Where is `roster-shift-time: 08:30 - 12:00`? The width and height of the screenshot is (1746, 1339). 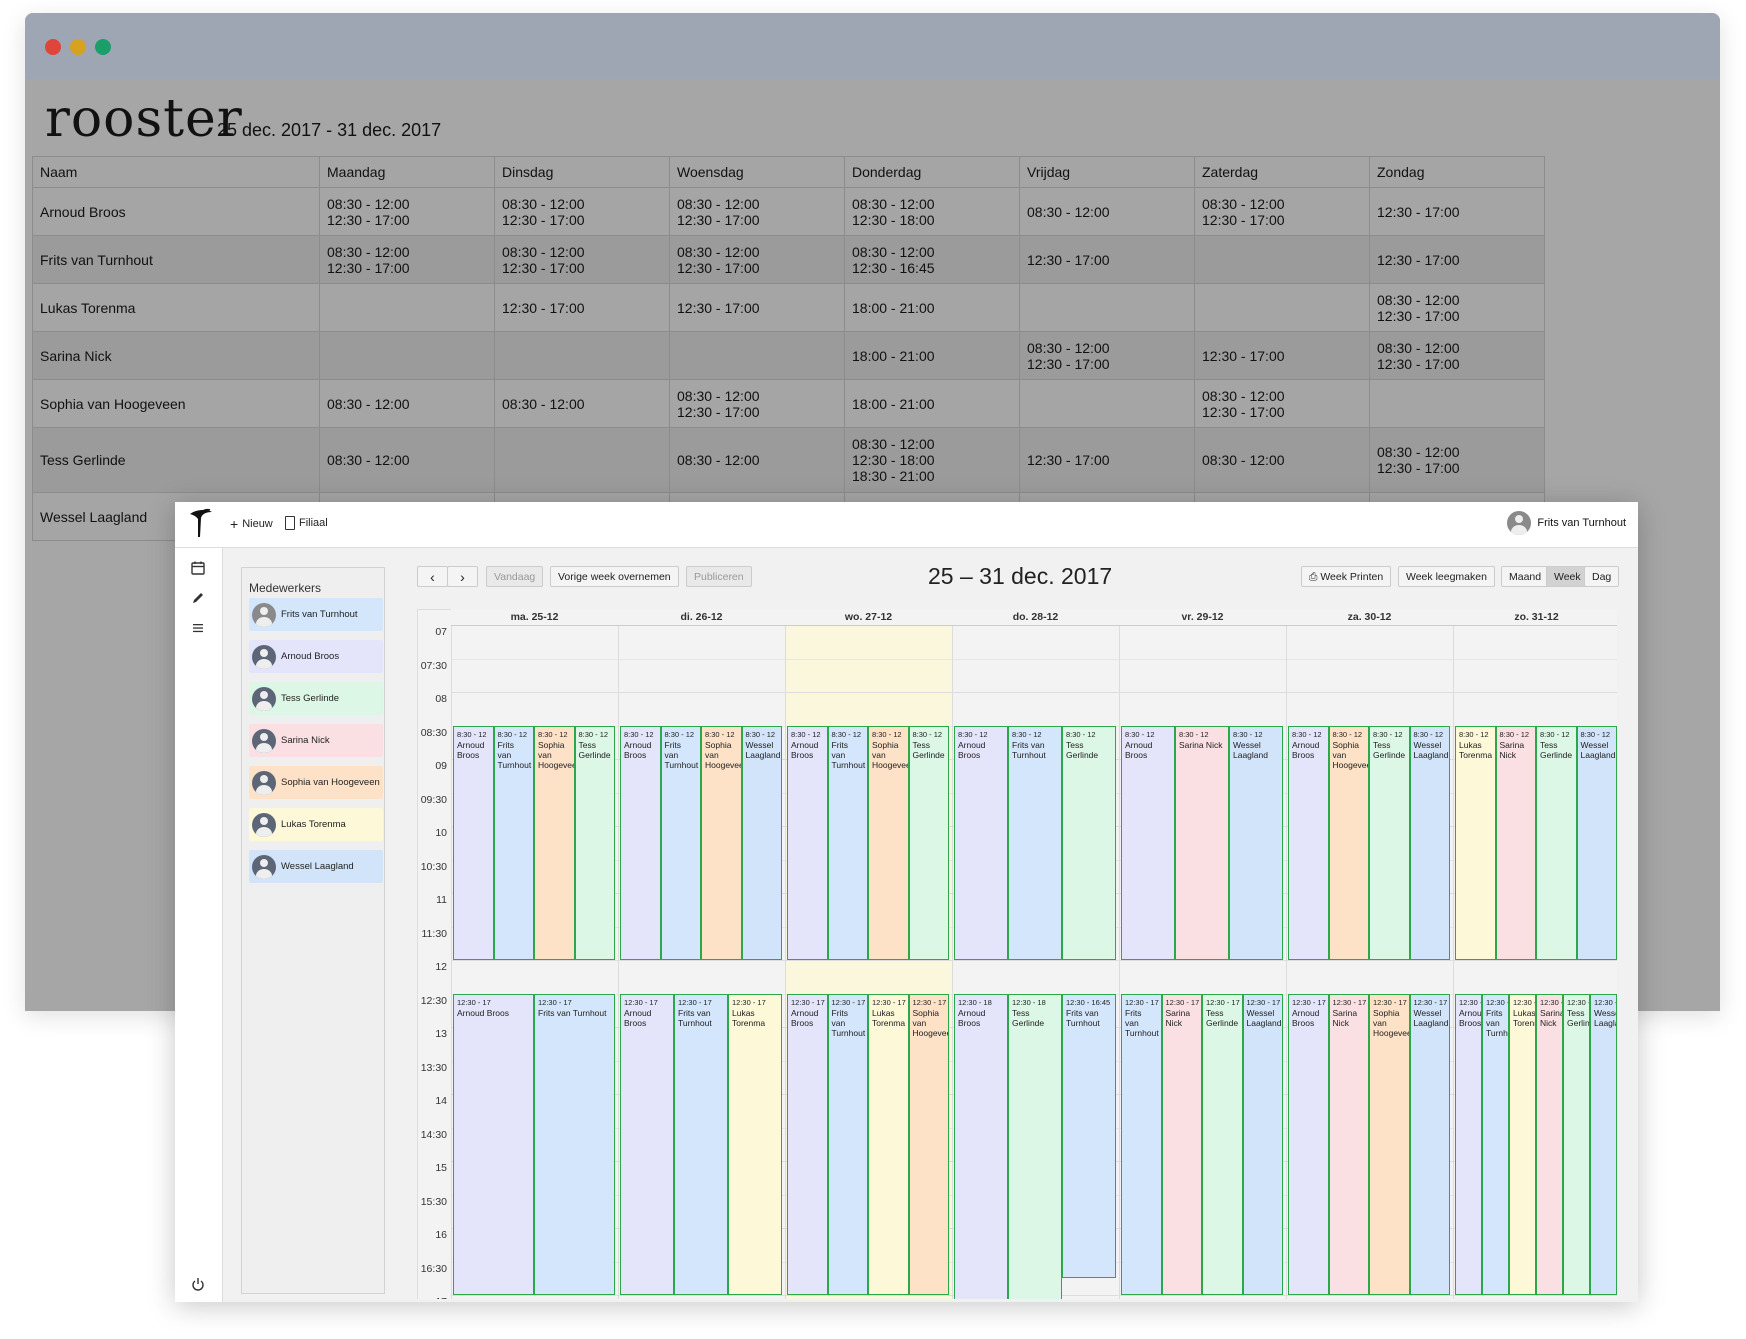 roster-shift-time: 08:30 - 12:00 is located at coordinates (1243, 460).